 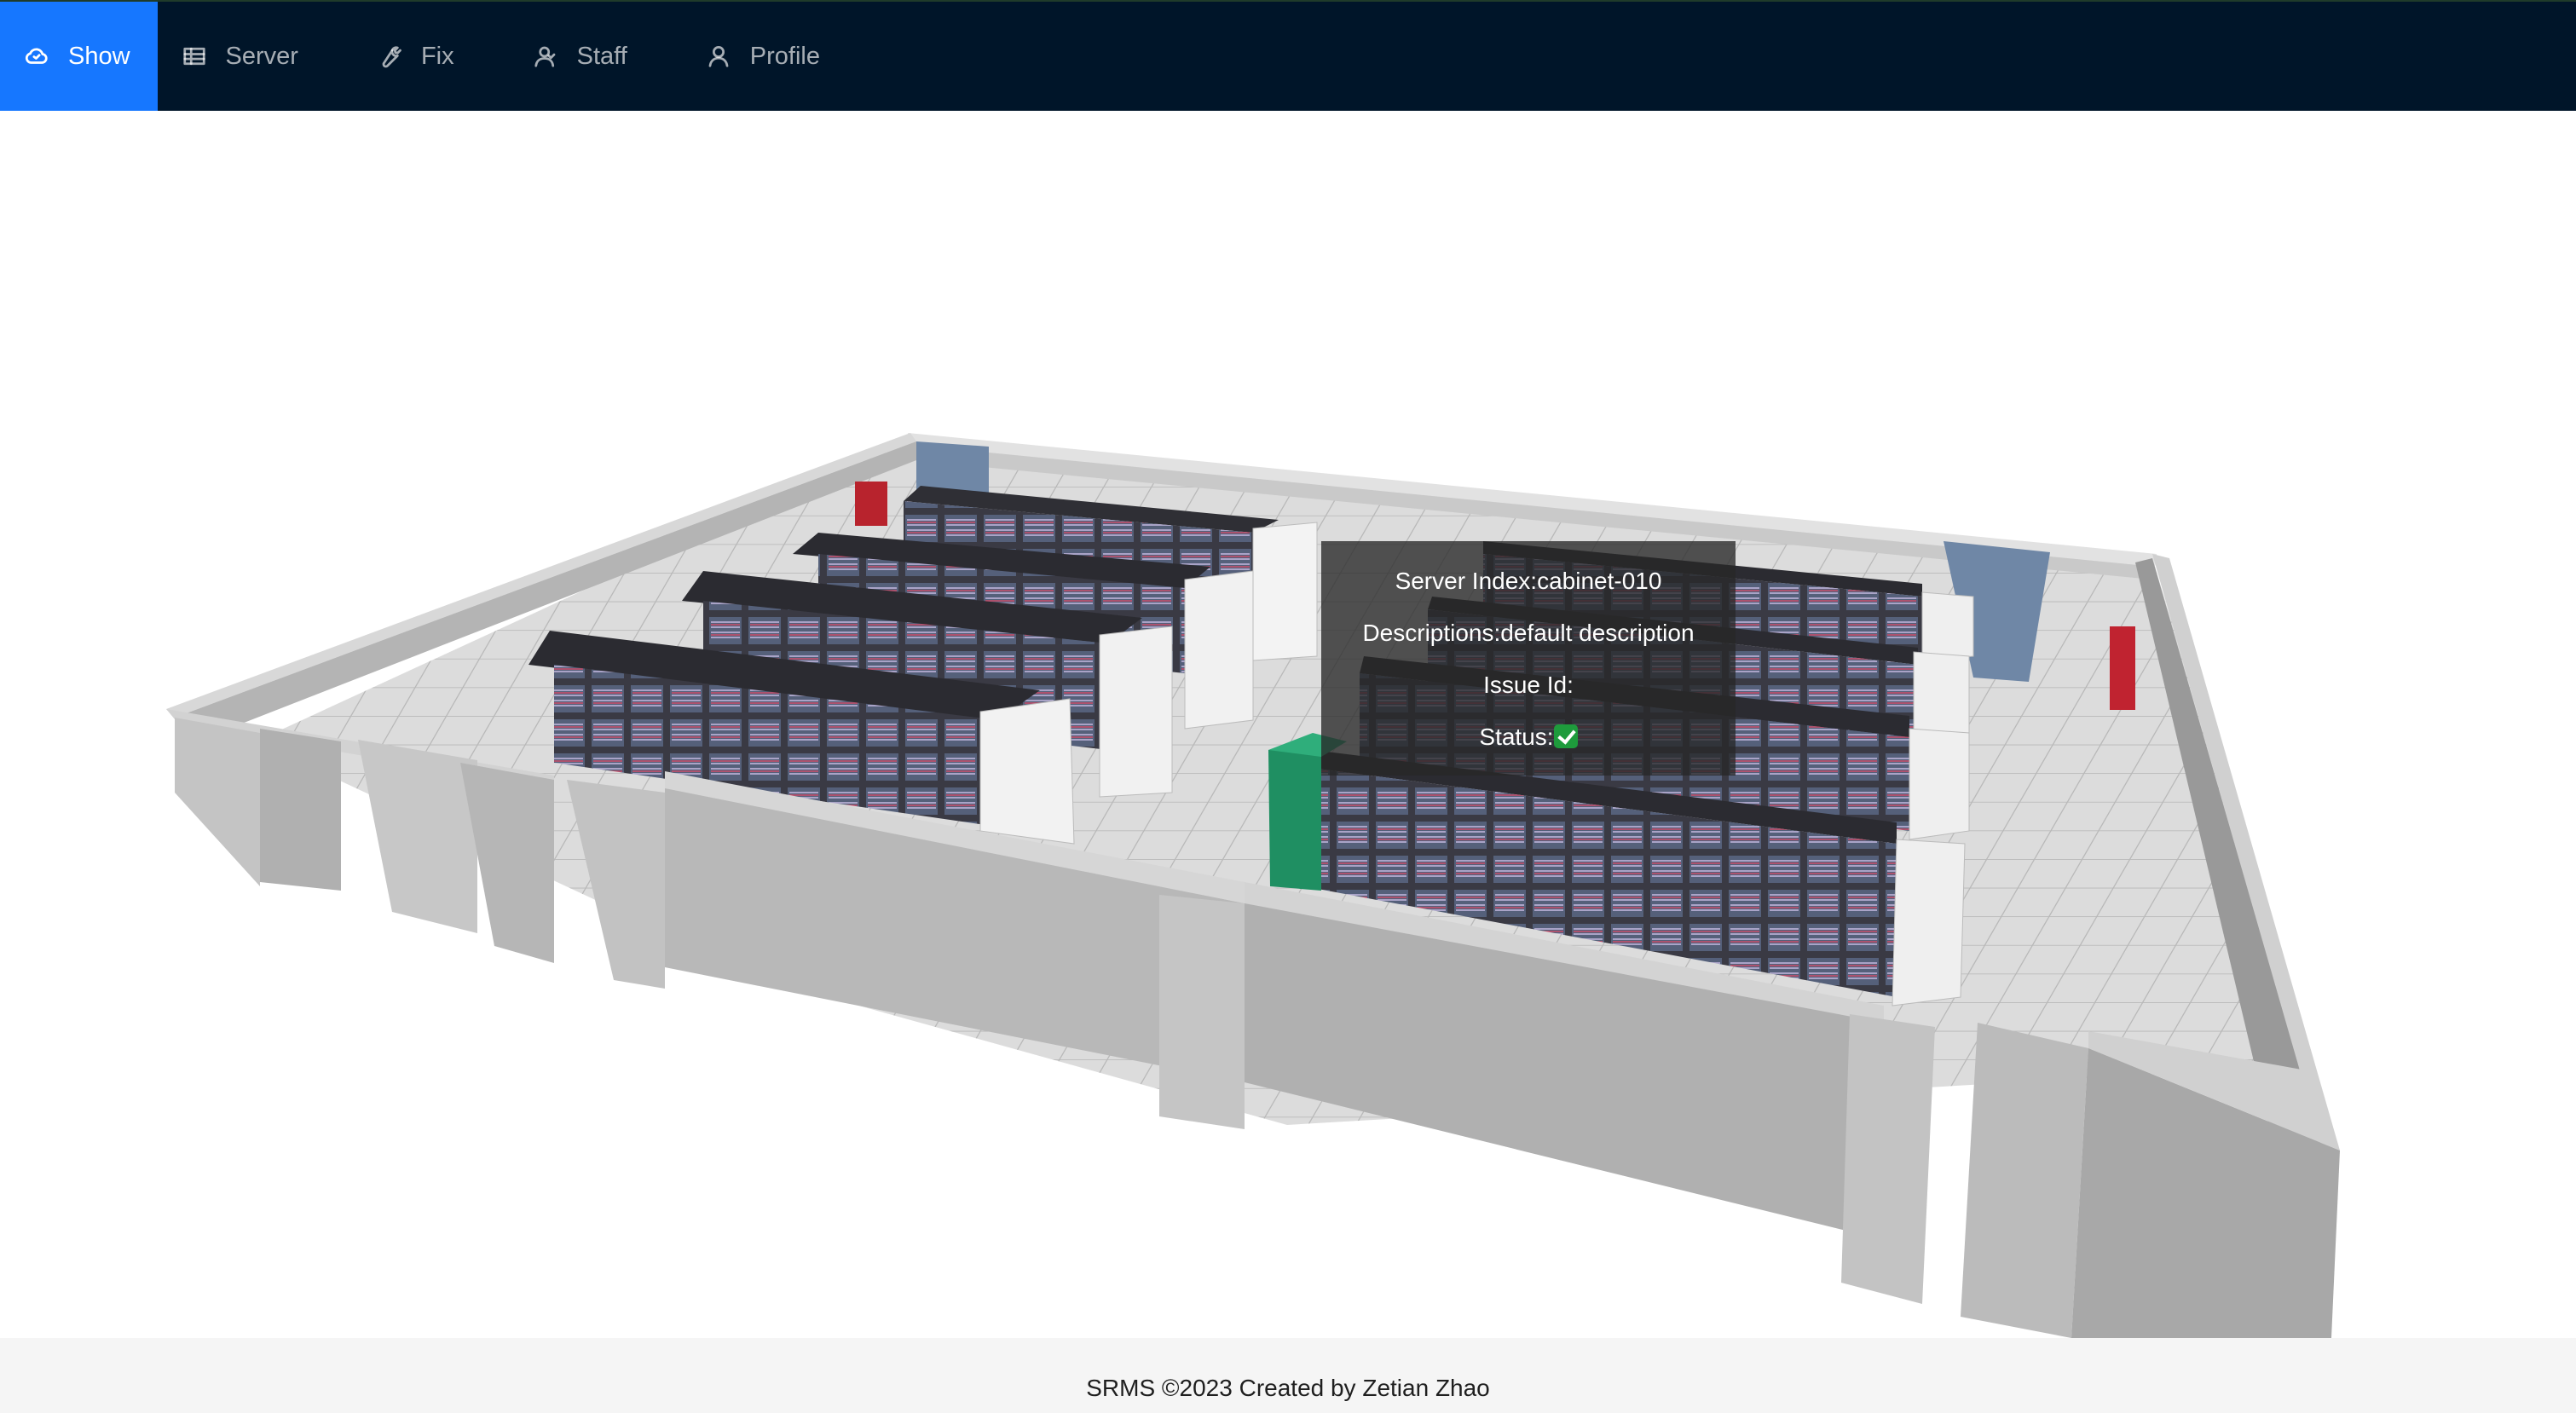 I want to click on cloud-icon, so click(x=36, y=56).